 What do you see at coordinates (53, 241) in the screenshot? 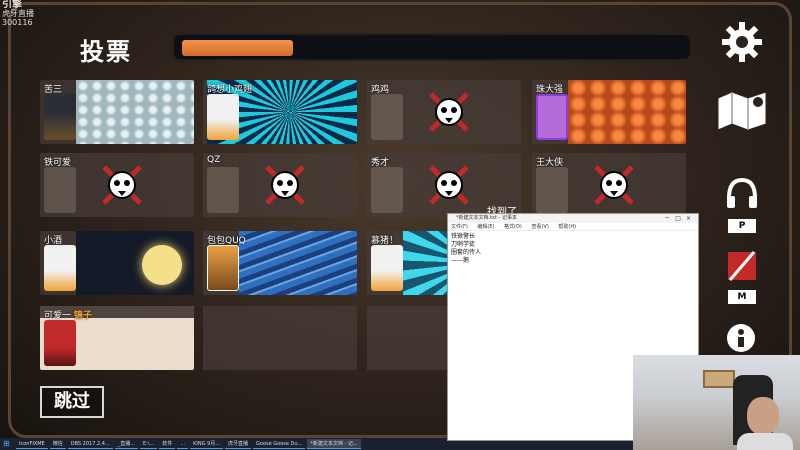
I see `player-name: 小酒` at bounding box center [53, 241].